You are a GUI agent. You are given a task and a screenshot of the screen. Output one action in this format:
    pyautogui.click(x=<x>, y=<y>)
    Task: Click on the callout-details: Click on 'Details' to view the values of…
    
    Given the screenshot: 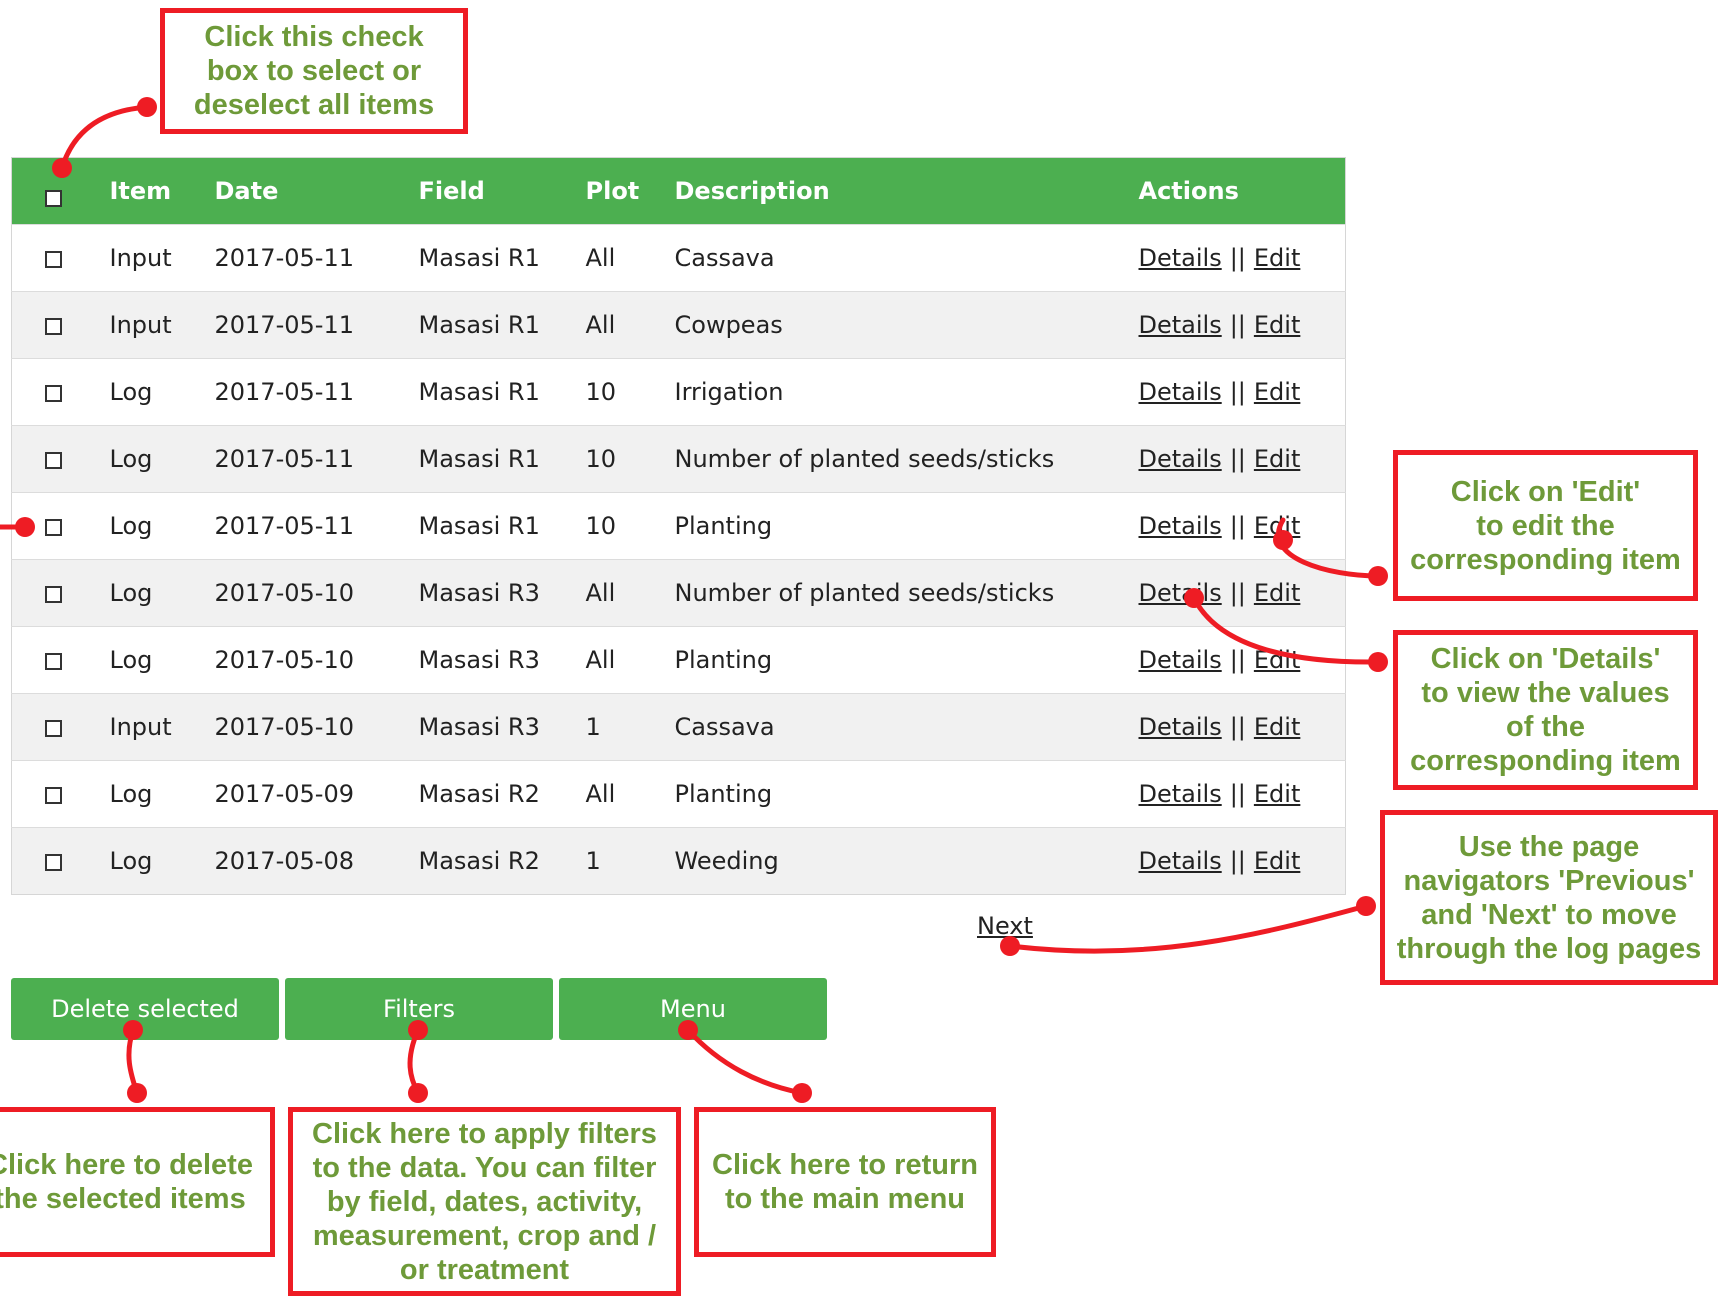 What is the action you would take?
    pyautogui.click(x=1545, y=710)
    